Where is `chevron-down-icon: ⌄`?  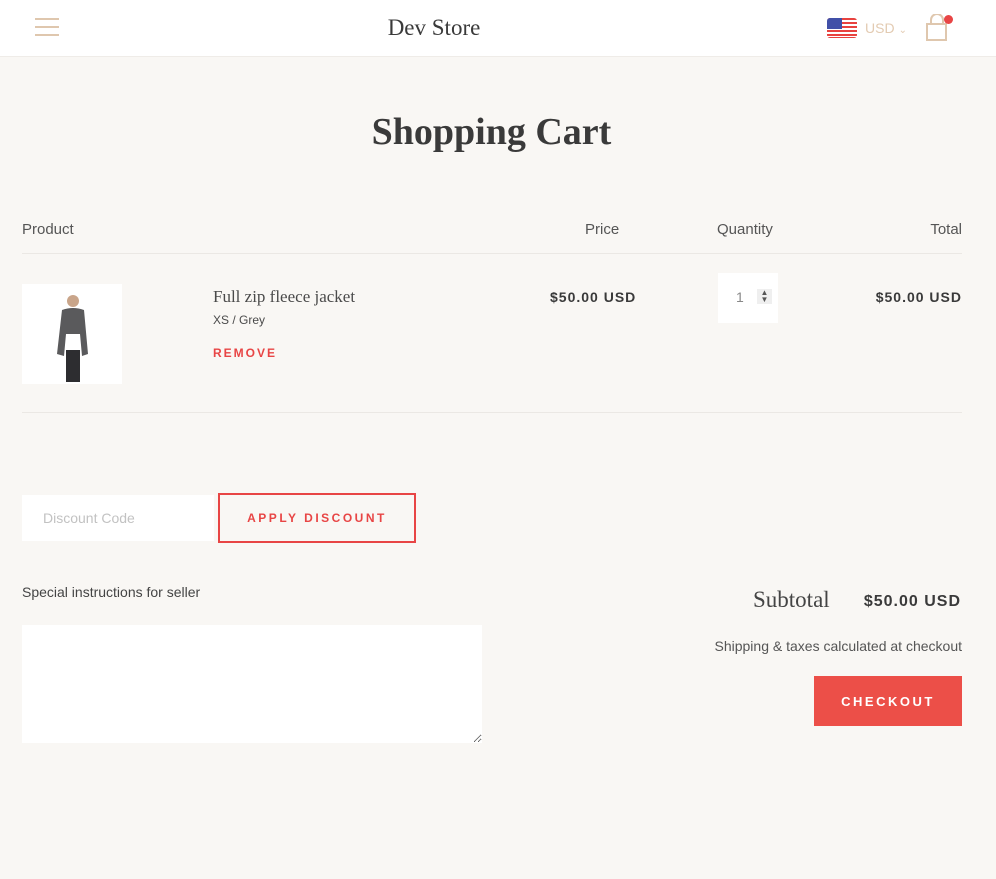 chevron-down-icon: ⌄ is located at coordinates (902, 30).